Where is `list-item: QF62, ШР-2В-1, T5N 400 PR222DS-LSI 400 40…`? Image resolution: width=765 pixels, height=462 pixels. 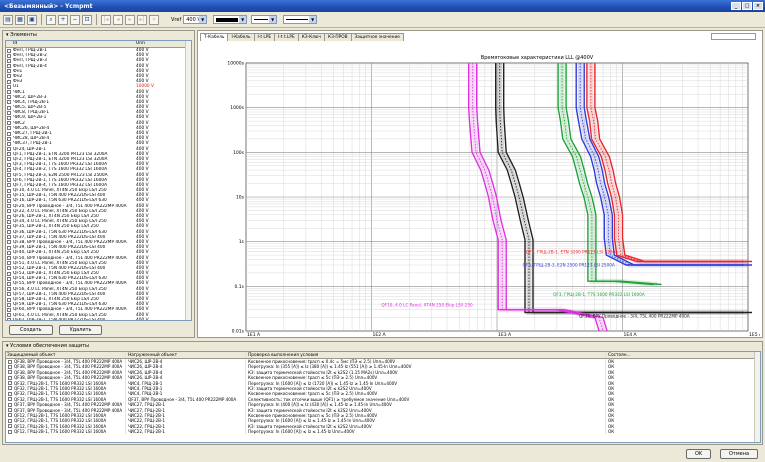 list-item: QF62, ШР-2В-1, T5N 400 PR222DS-LSI 400 40… is located at coordinates (98, 319).